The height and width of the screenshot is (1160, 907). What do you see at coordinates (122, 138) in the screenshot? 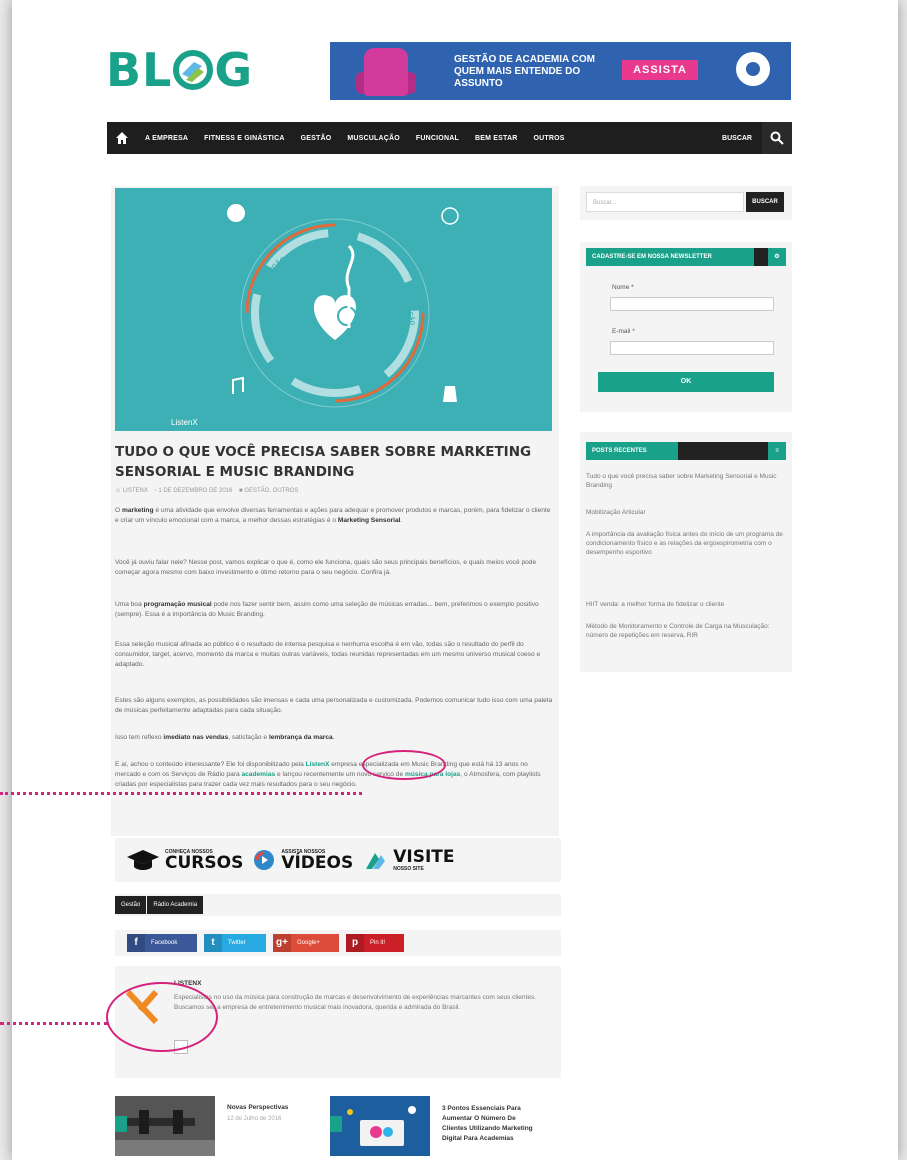
I see `home-icon` at bounding box center [122, 138].